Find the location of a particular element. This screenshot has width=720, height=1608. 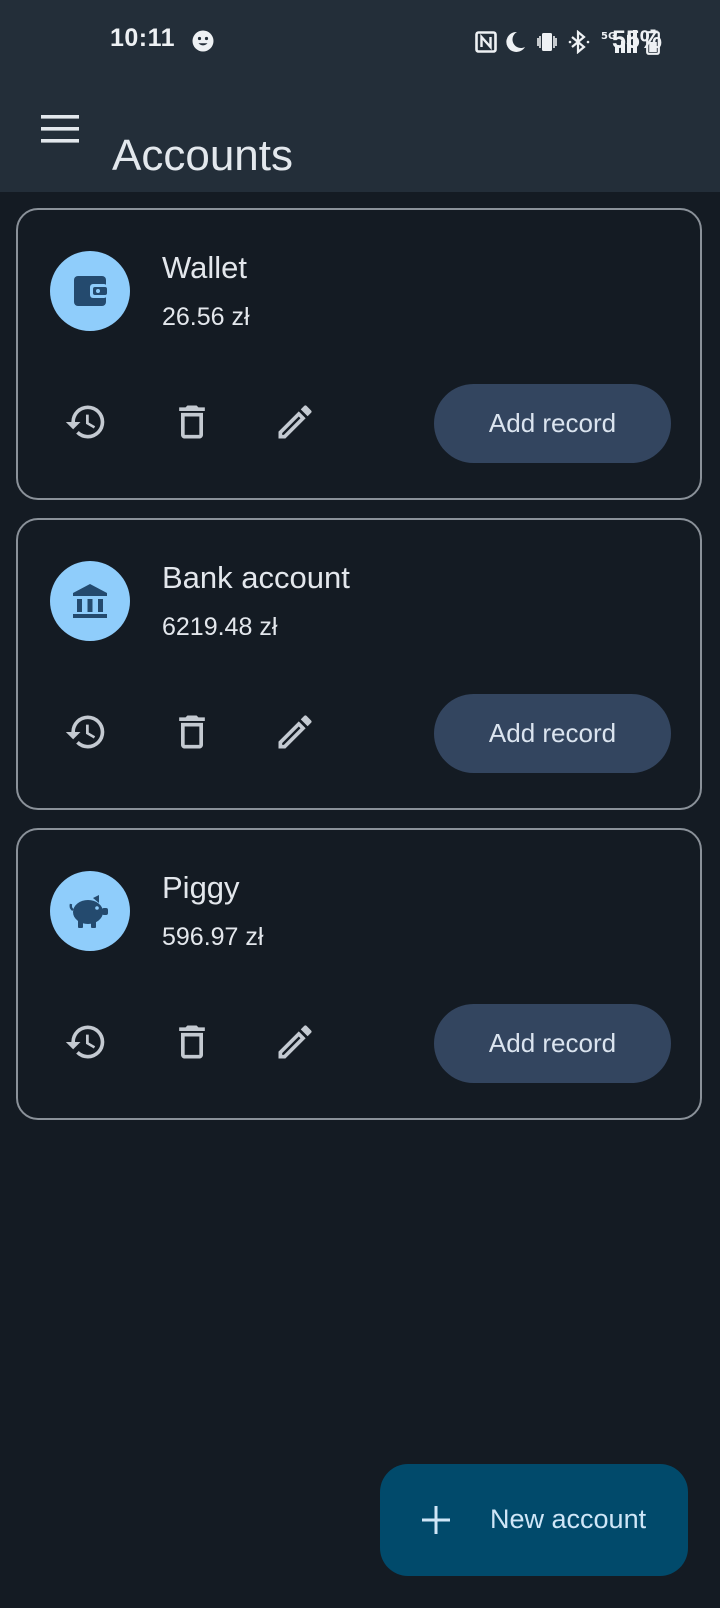

piggy-bank-icon is located at coordinates (88, 911).